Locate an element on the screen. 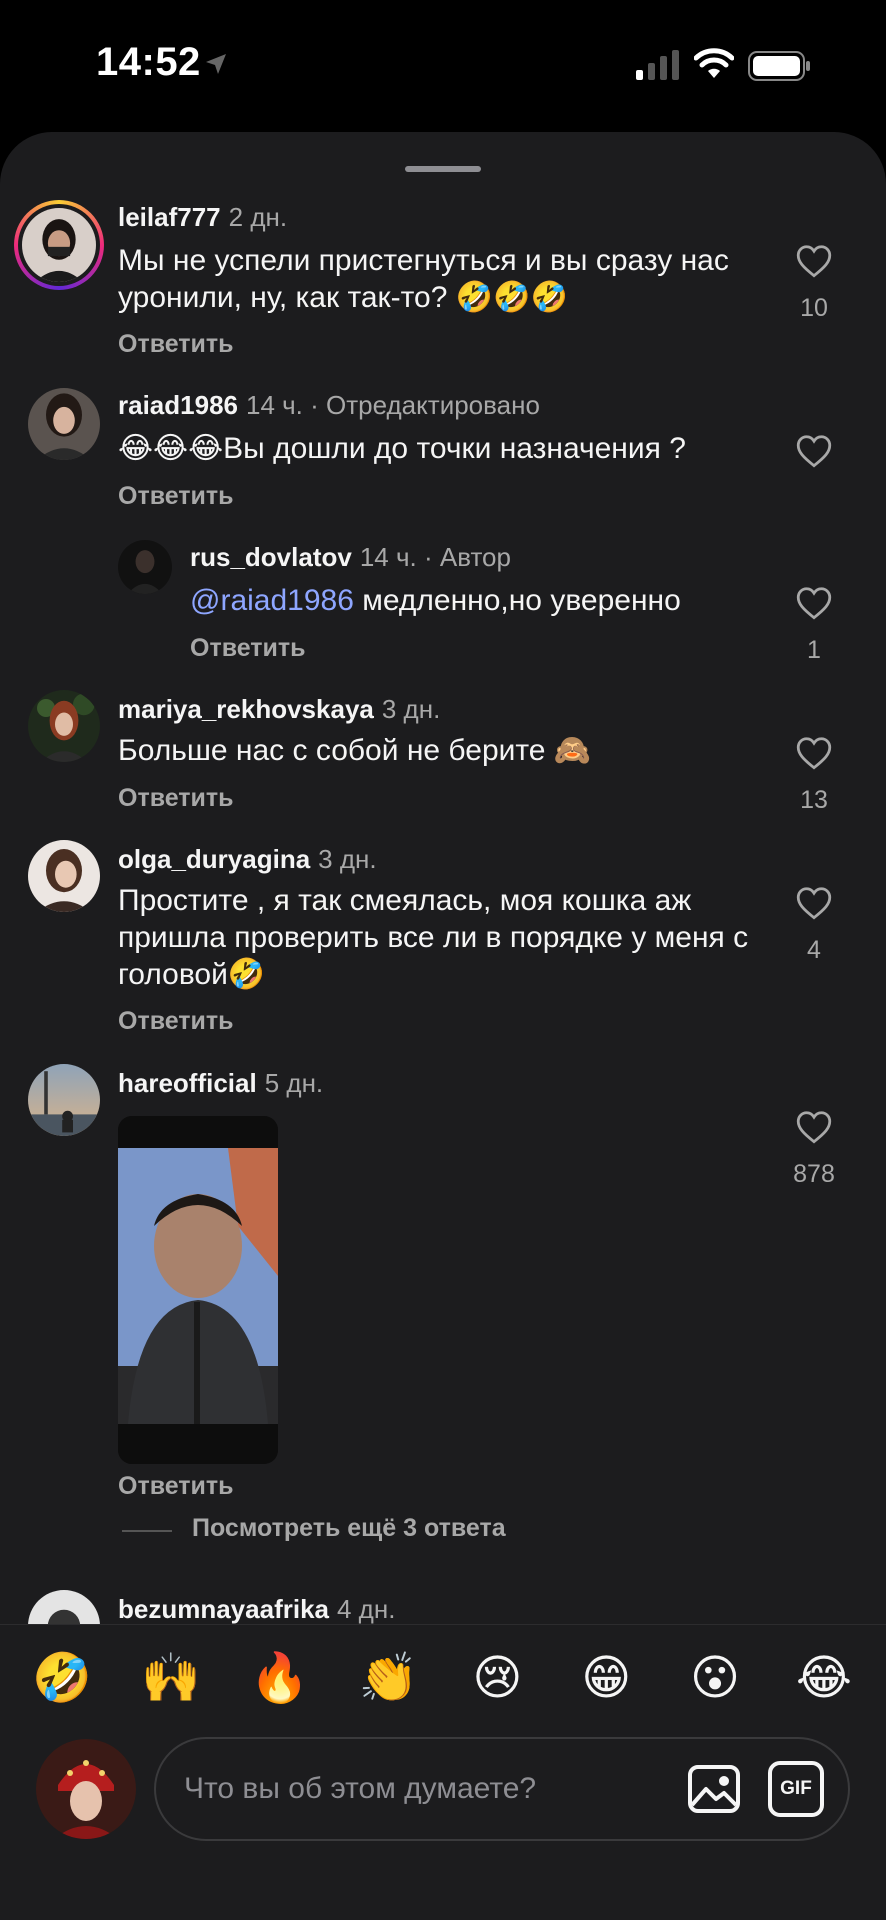  emoji-fire-button: 🔥 is located at coordinates (280, 1679).